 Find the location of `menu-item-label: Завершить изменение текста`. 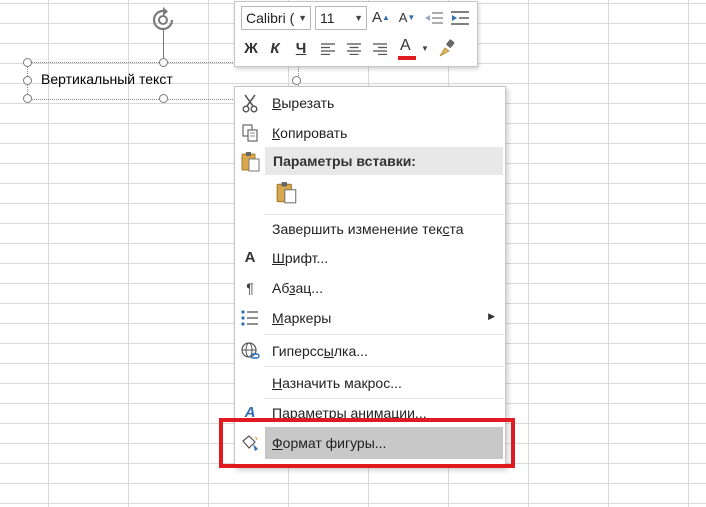

menu-item-label: Завершить изменение текста is located at coordinates (368, 229).